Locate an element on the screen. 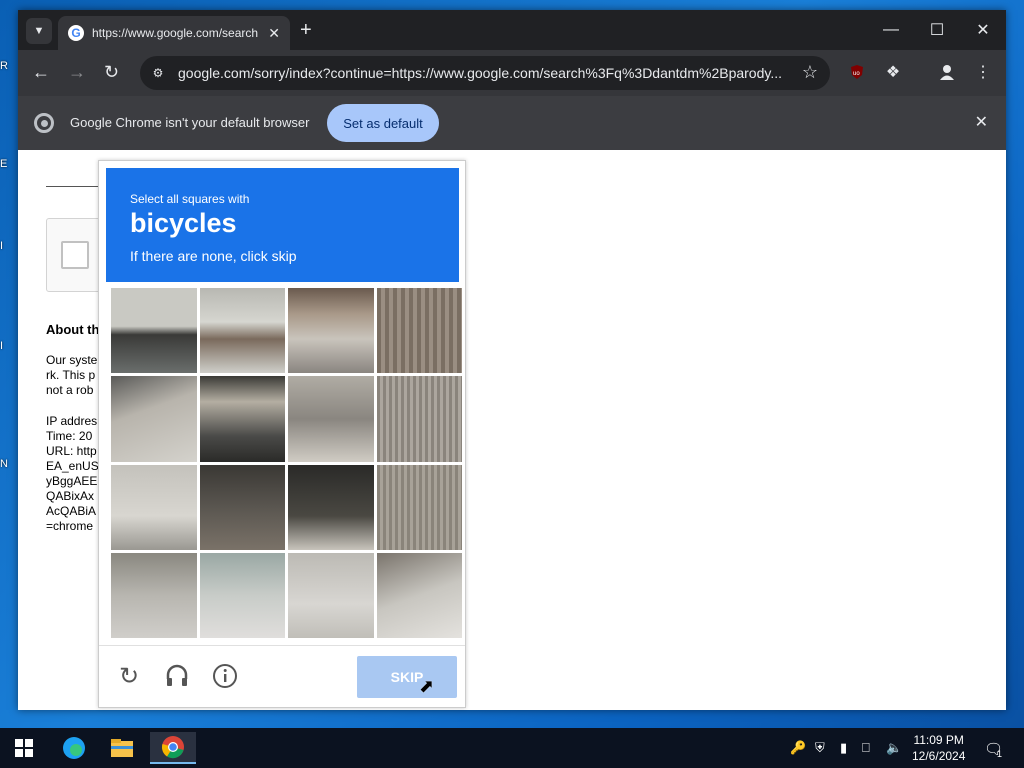 The image size is (1024, 768). reload-challenge-icon: ↻ is located at coordinates (129, 676).